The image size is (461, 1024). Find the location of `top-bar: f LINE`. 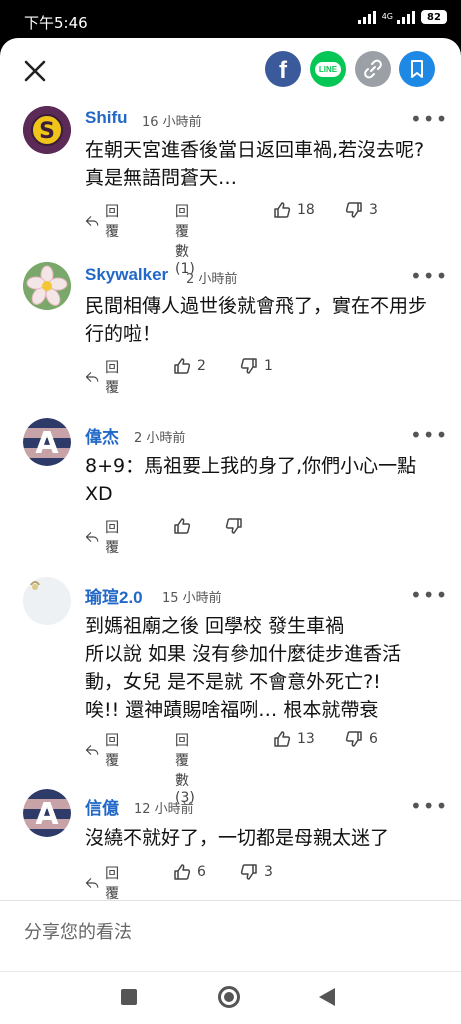

top-bar: f LINE is located at coordinates (230, 71).